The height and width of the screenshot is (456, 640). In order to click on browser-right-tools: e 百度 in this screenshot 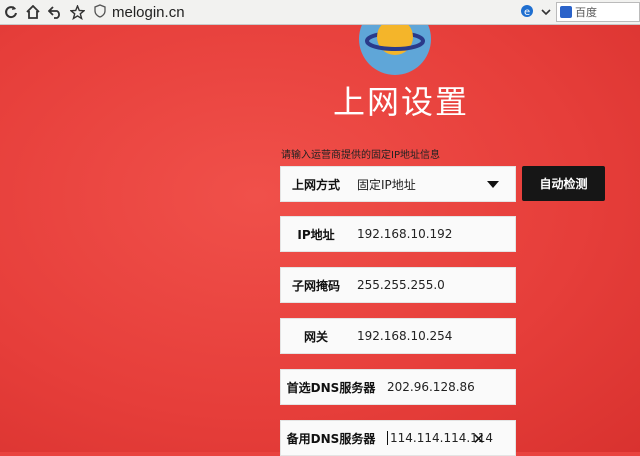, I will do `click(580, 12)`.